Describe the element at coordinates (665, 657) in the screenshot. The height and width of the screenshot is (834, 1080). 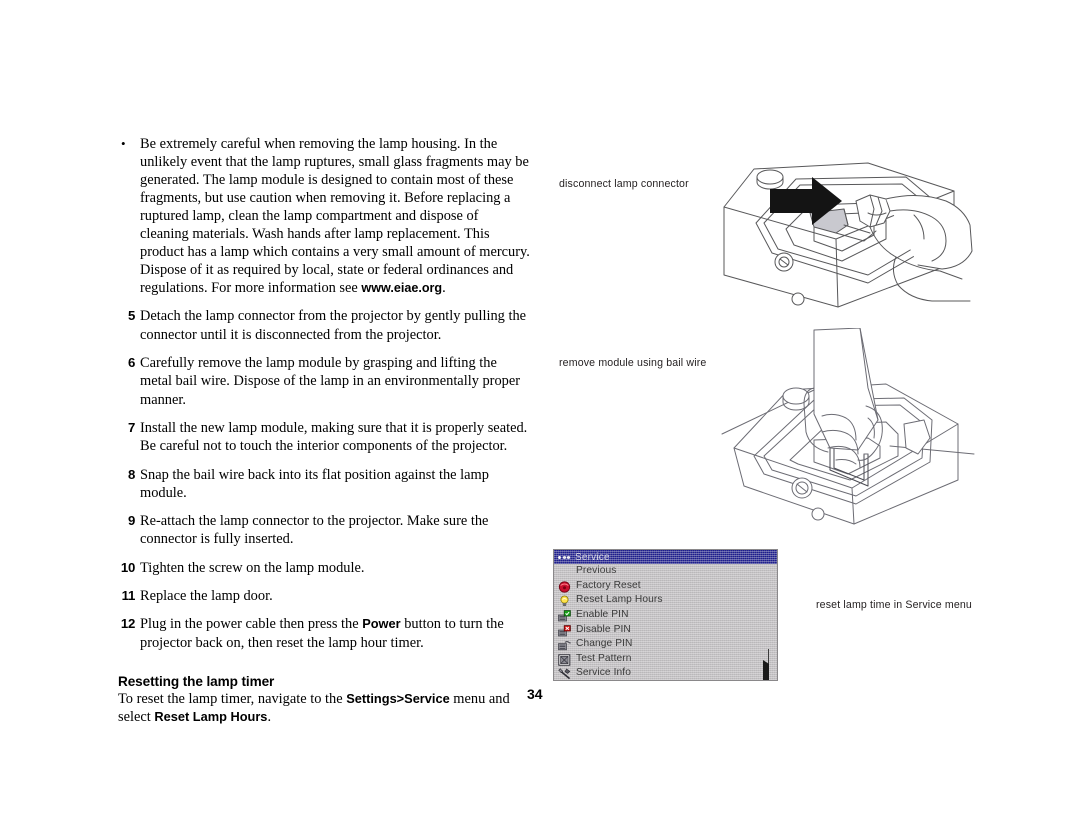
I see `osd-item-test-pattern: Test Pattern` at that location.